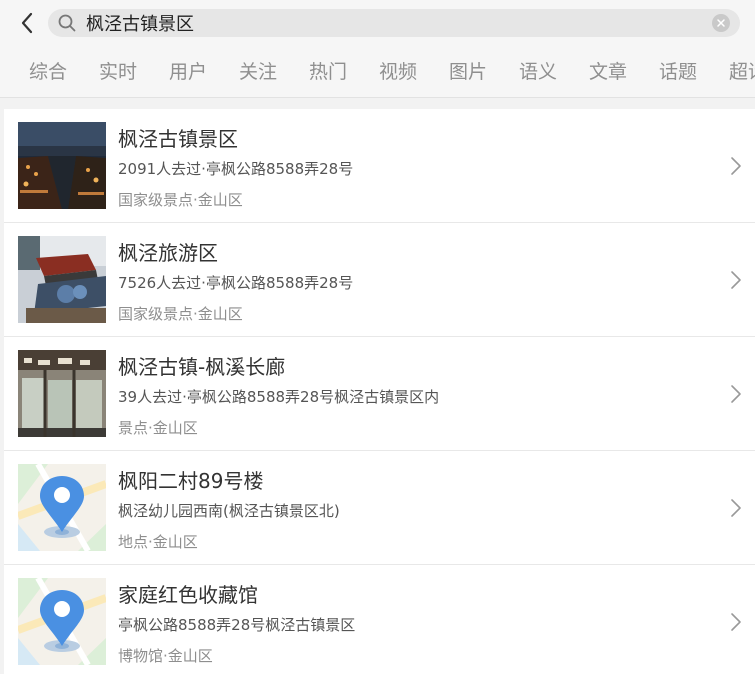 The height and width of the screenshot is (674, 755). I want to click on place-title: 枫泾古镇景区, so click(178, 139).